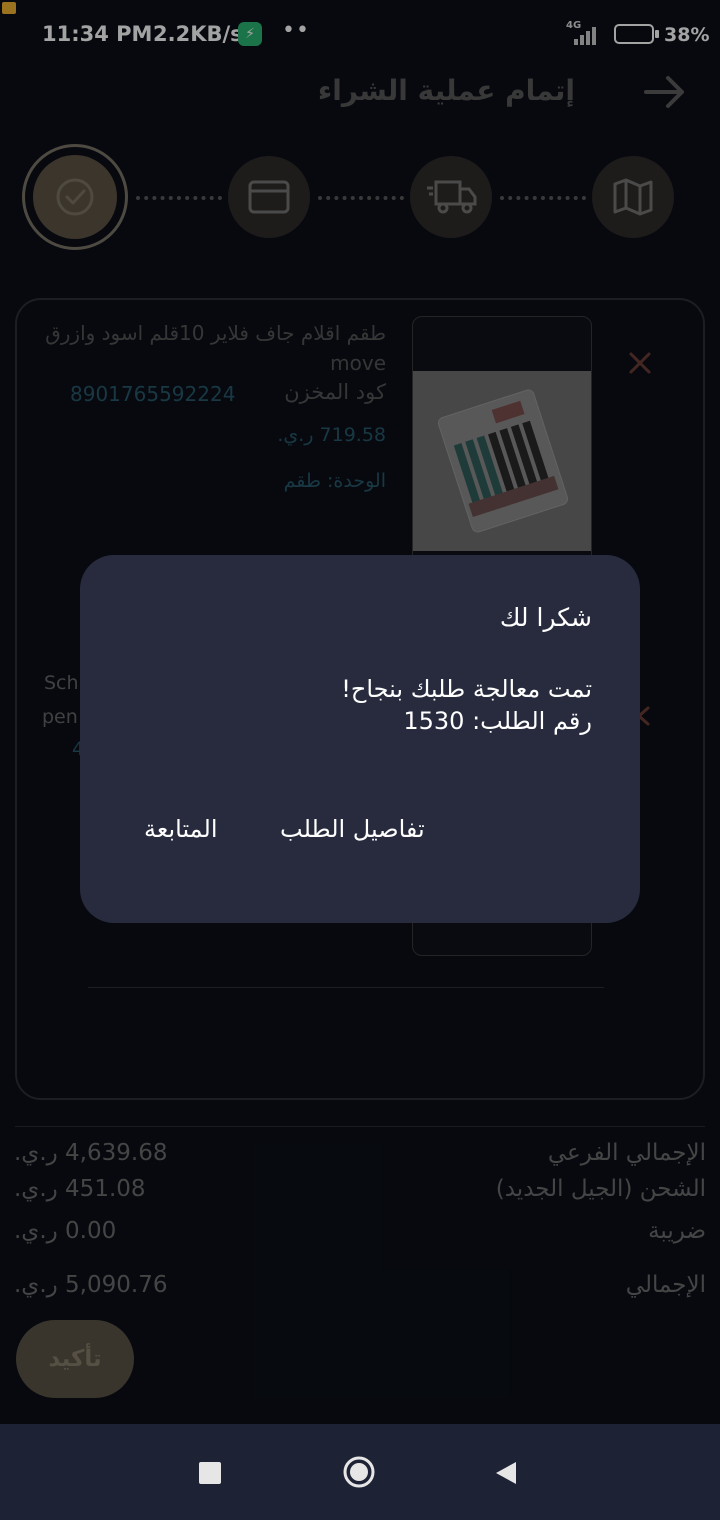 The width and height of the screenshot is (720, 1520). What do you see at coordinates (352, 829) in the screenshot?
I see `order-details-button: تفاصيل الطلب` at bounding box center [352, 829].